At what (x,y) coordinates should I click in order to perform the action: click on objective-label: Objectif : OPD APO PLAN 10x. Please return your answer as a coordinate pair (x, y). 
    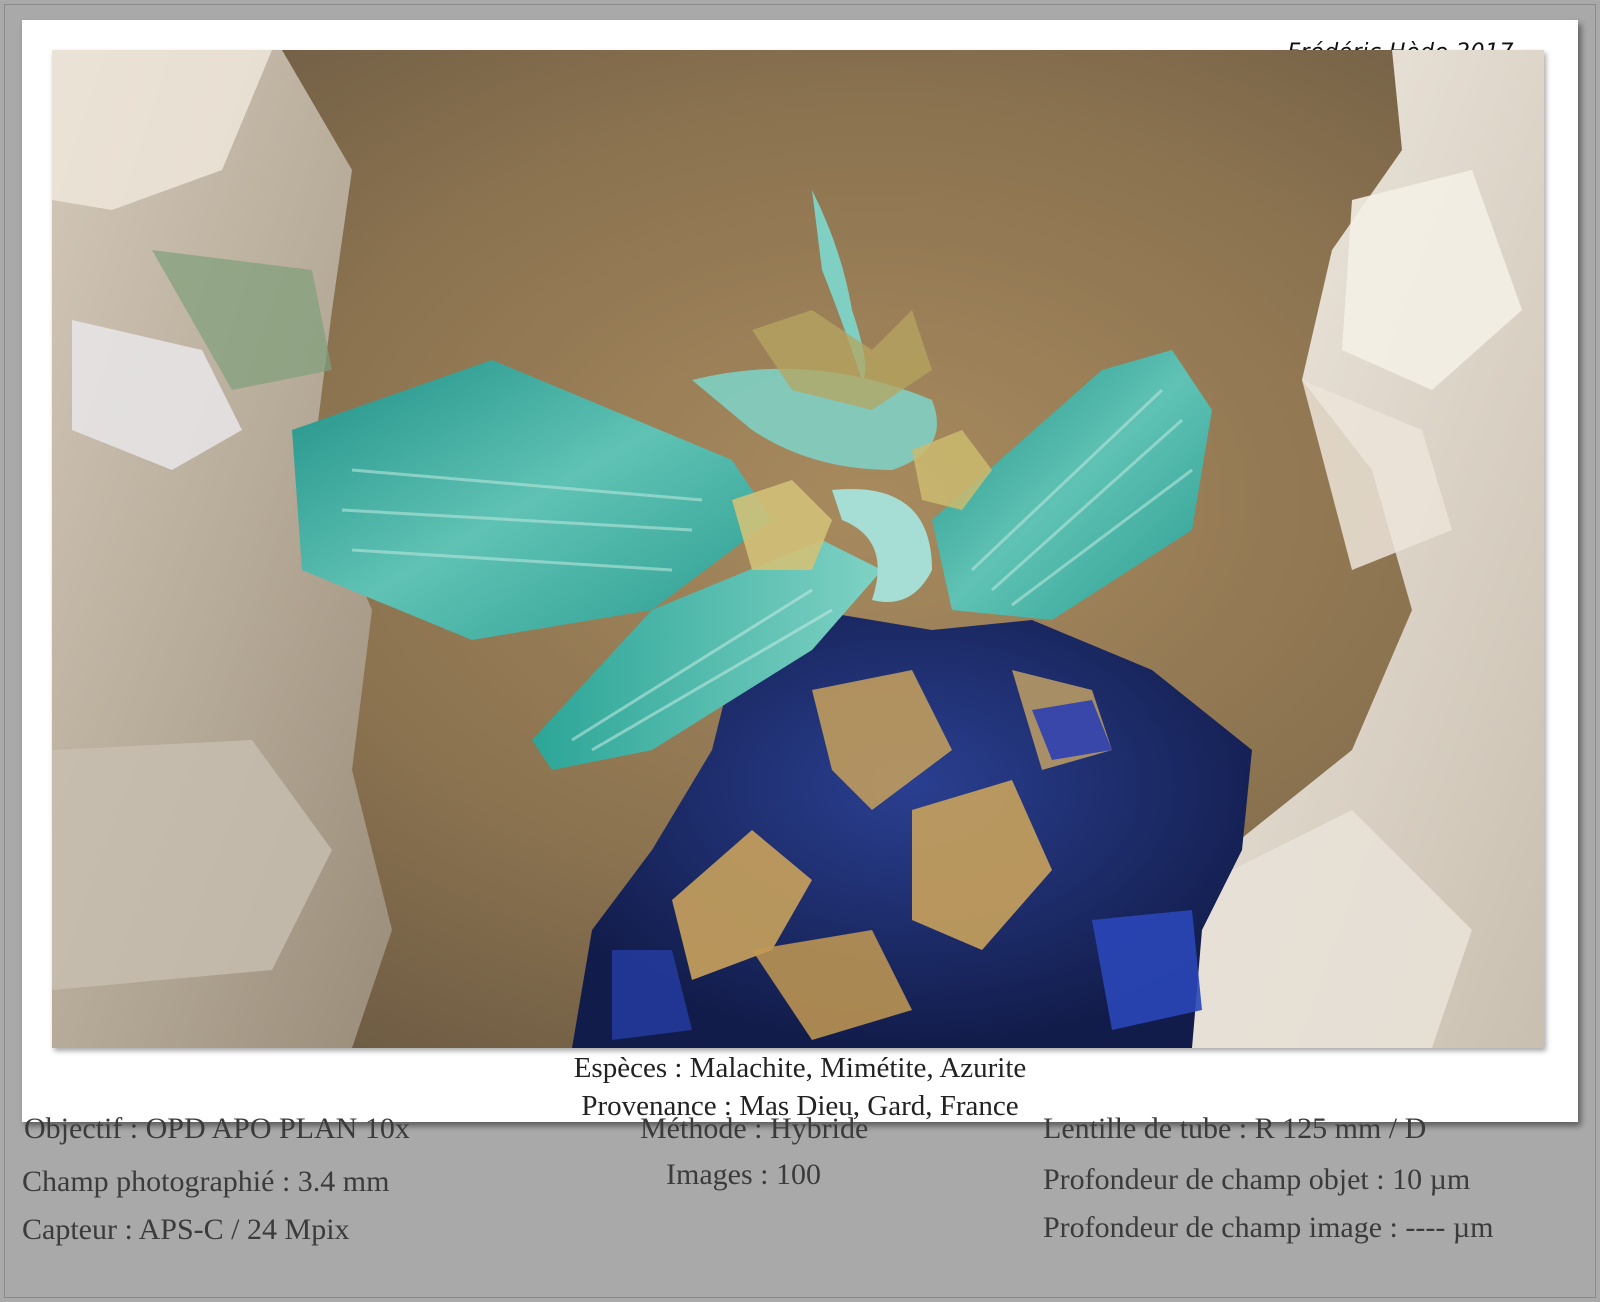
    Looking at the image, I should click on (217, 1128).